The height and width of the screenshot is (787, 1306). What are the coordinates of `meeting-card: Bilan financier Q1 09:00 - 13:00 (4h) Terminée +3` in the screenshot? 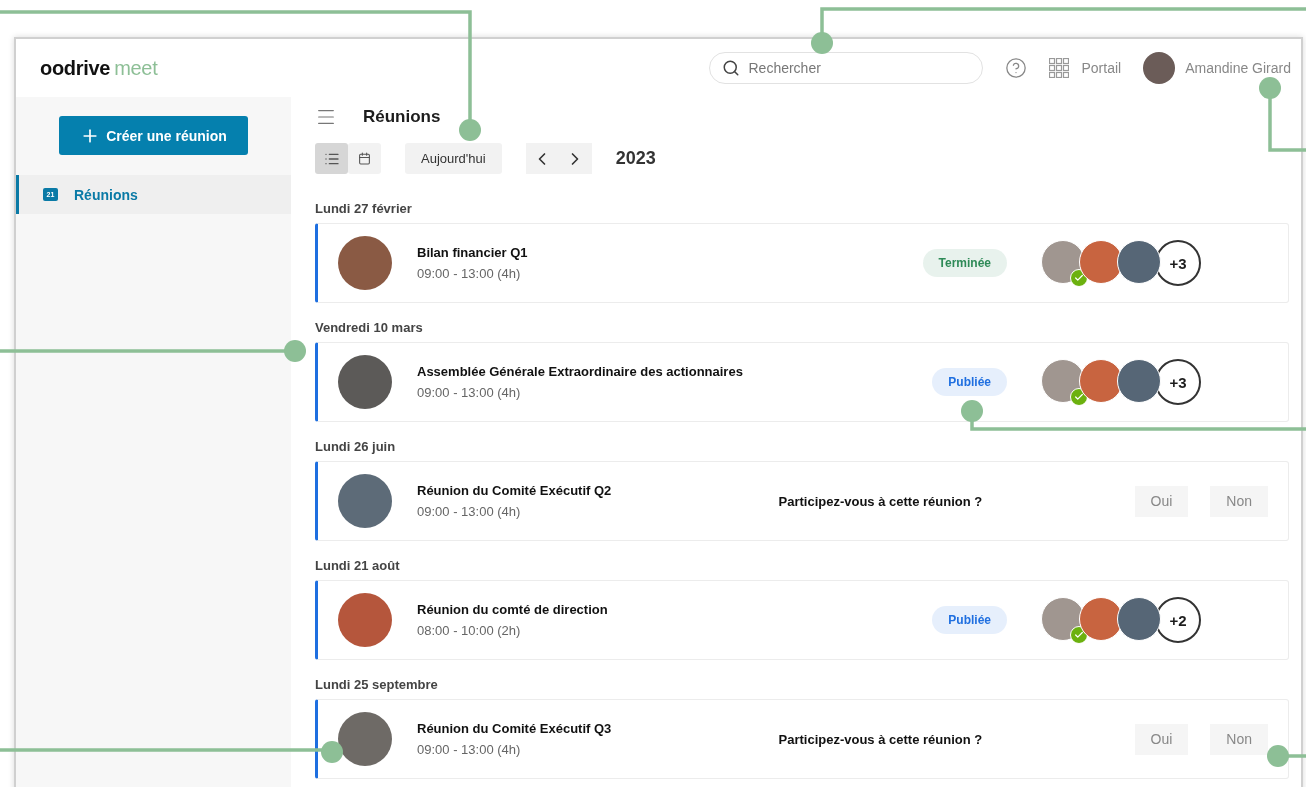 It's located at (802, 263).